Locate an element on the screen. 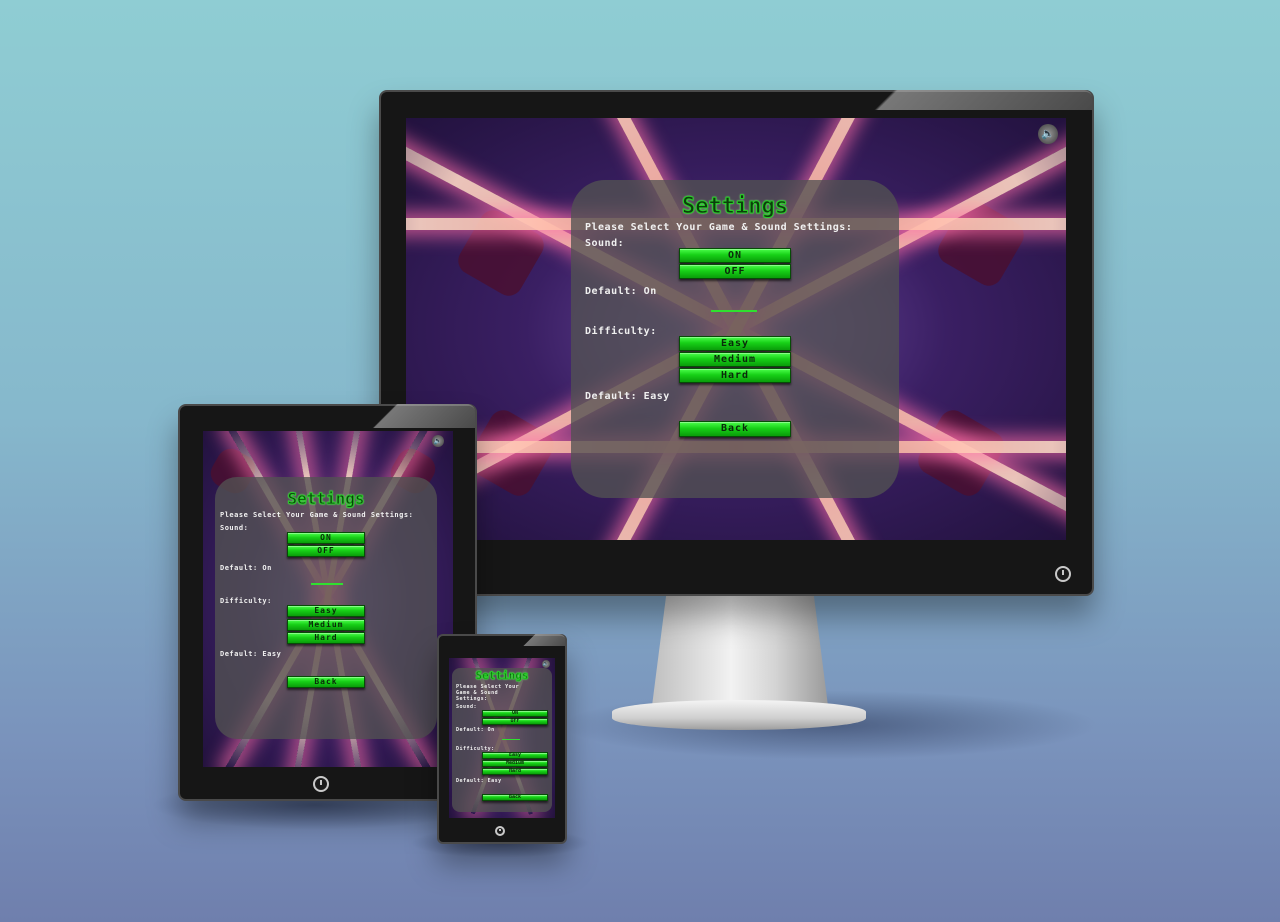 The width and height of the screenshot is (1280, 922). monitor-stand-base is located at coordinates (739, 715).